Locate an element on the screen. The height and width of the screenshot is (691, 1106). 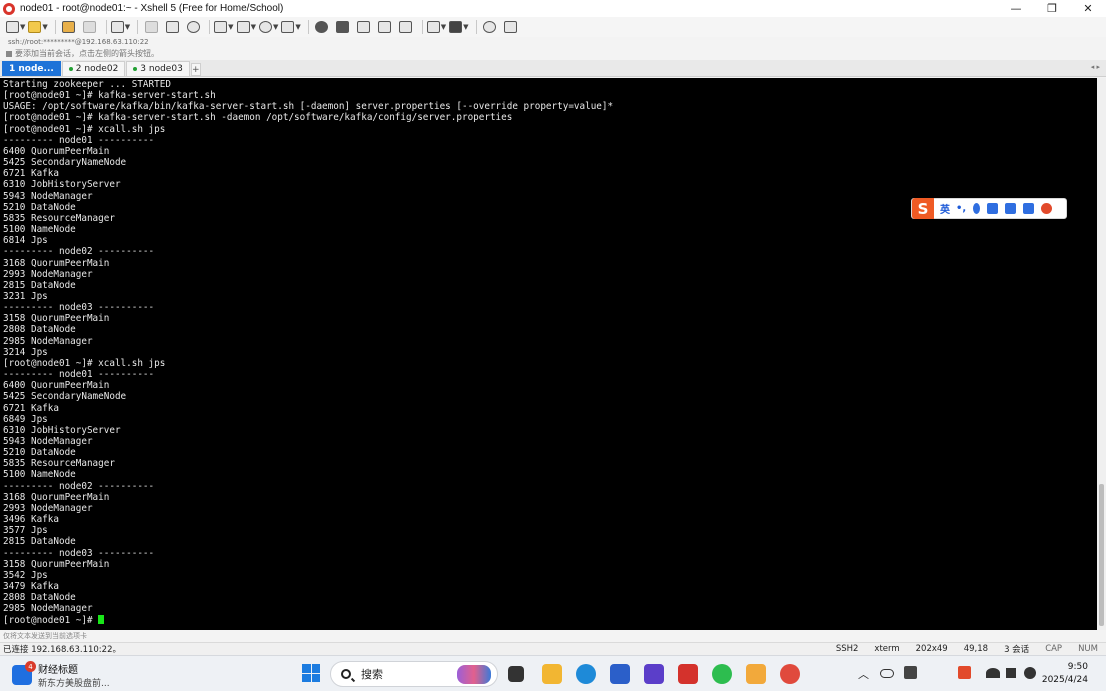
connected-dot-icon is located at coordinates (135, 69).